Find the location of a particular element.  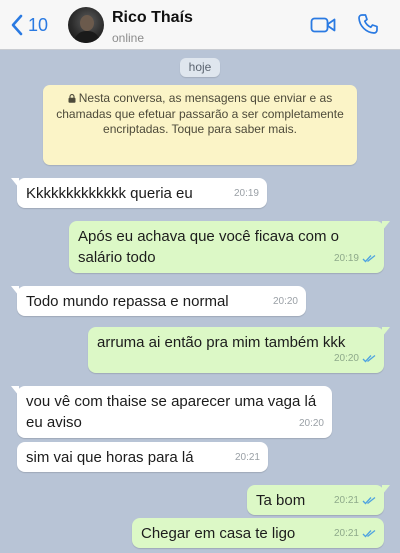

message-incoming: sim vai que horas para lá 20:21 is located at coordinates (142, 457).